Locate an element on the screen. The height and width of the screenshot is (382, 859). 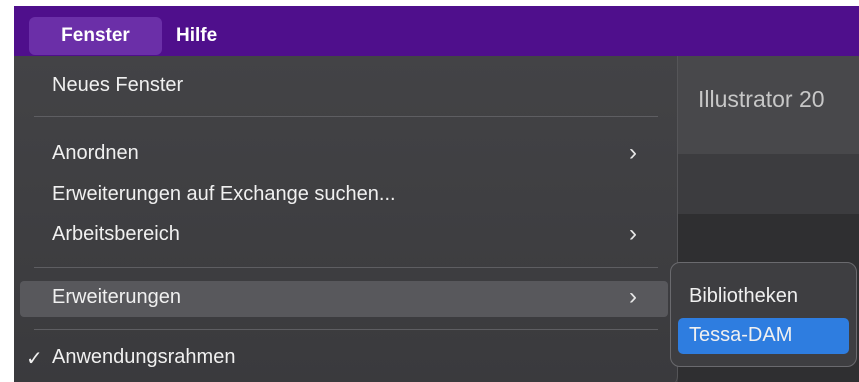
app-toolbar-band is located at coordinates (768, 184).